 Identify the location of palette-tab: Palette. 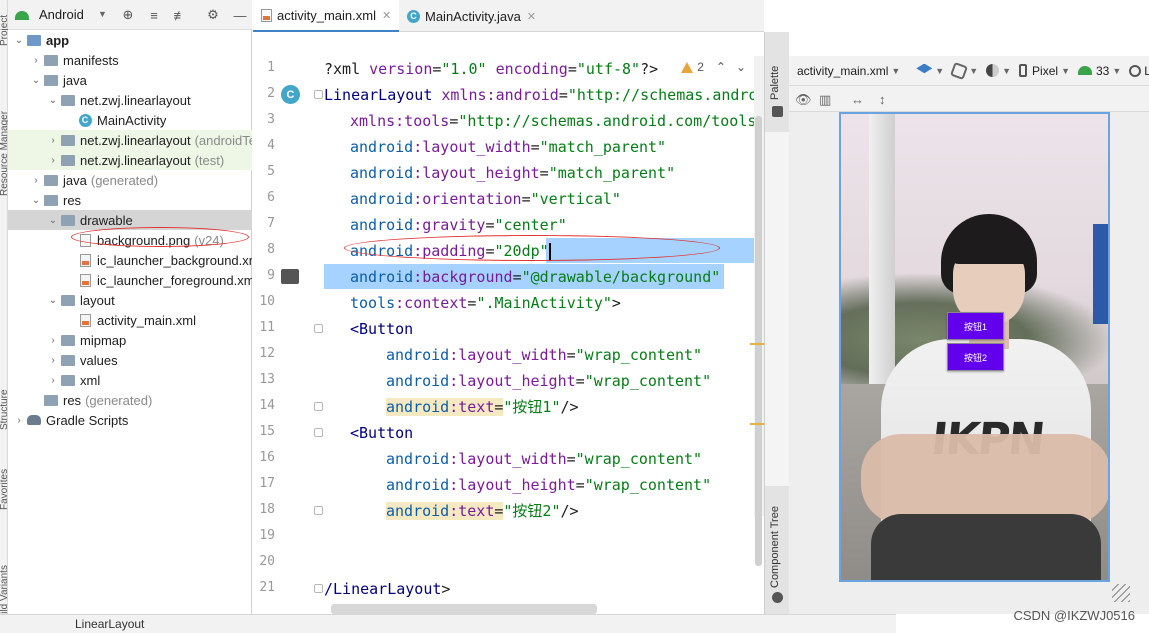
(775, 70).